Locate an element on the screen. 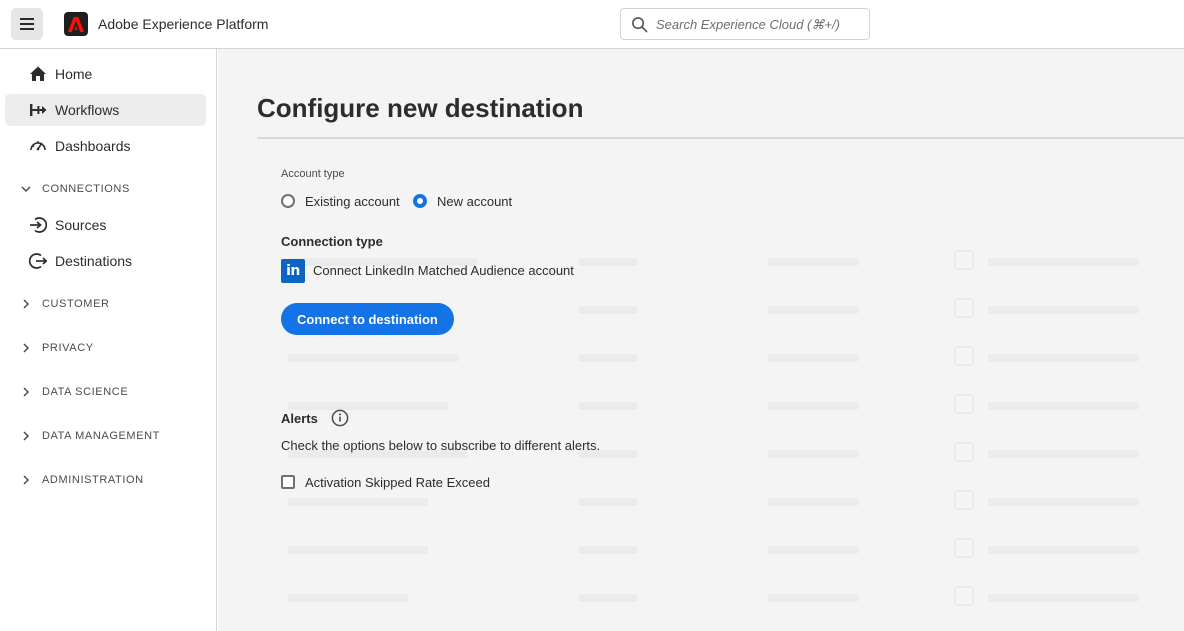  section-label: DATA MANAGEMENT is located at coordinates (101, 436).